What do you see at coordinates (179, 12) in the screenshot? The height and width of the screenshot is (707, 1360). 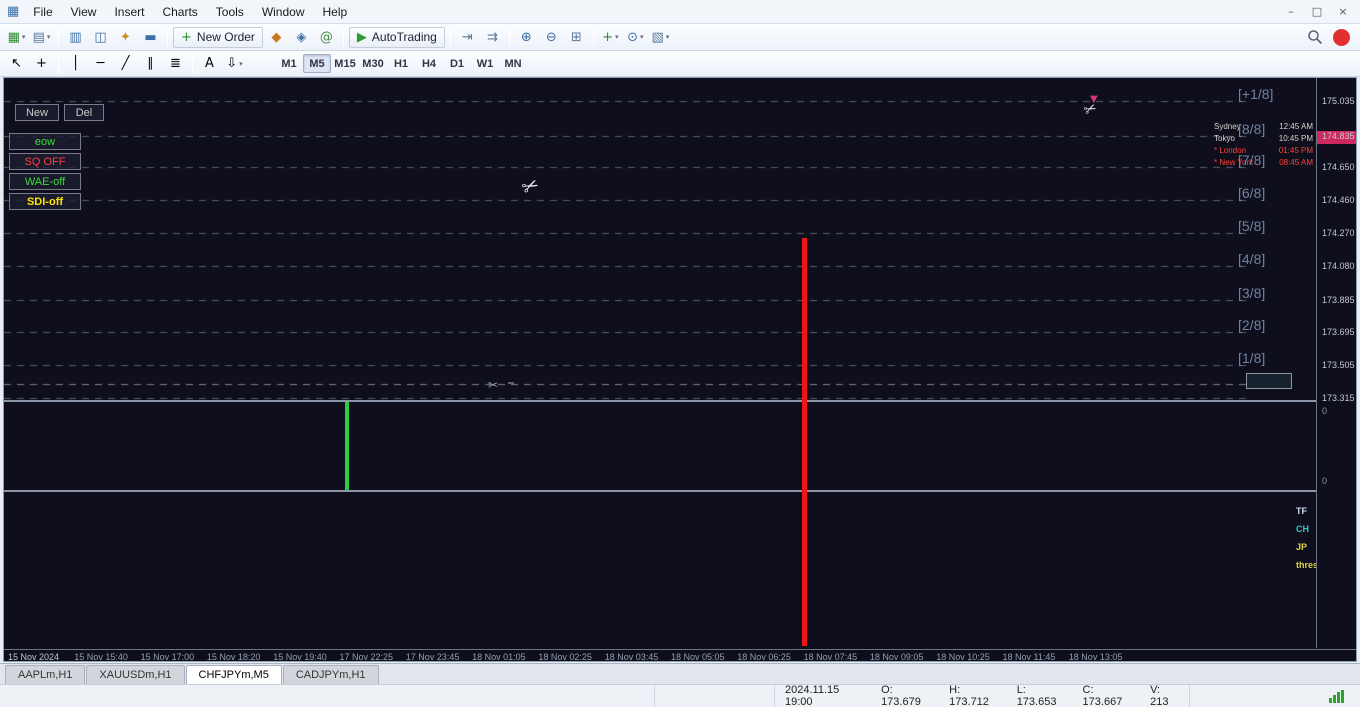 I see `menu-charts: Charts` at bounding box center [179, 12].